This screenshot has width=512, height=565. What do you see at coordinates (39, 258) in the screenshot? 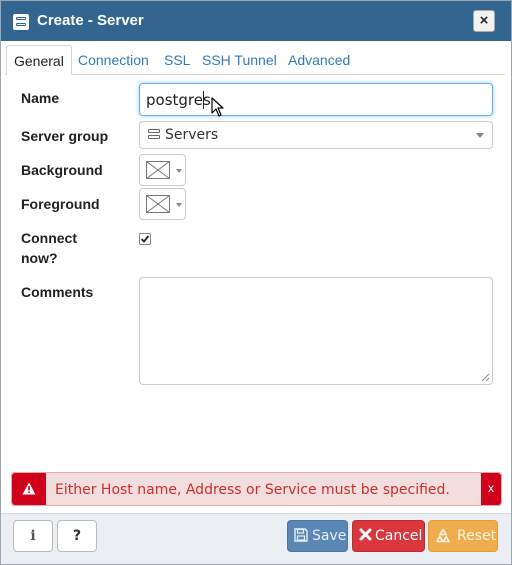
I see `connect-now-label-line2: now?` at bounding box center [39, 258].